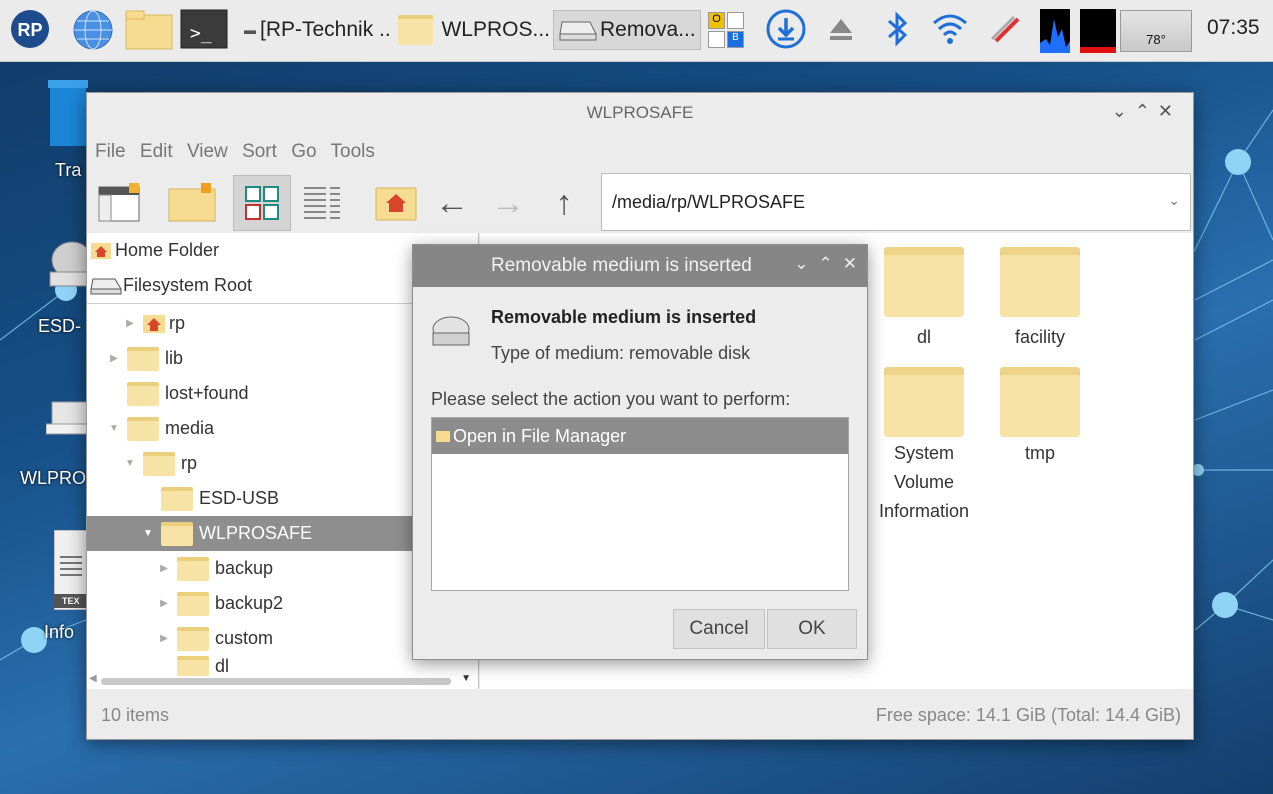  I want to click on volume-muted-icon, so click(1004, 29).